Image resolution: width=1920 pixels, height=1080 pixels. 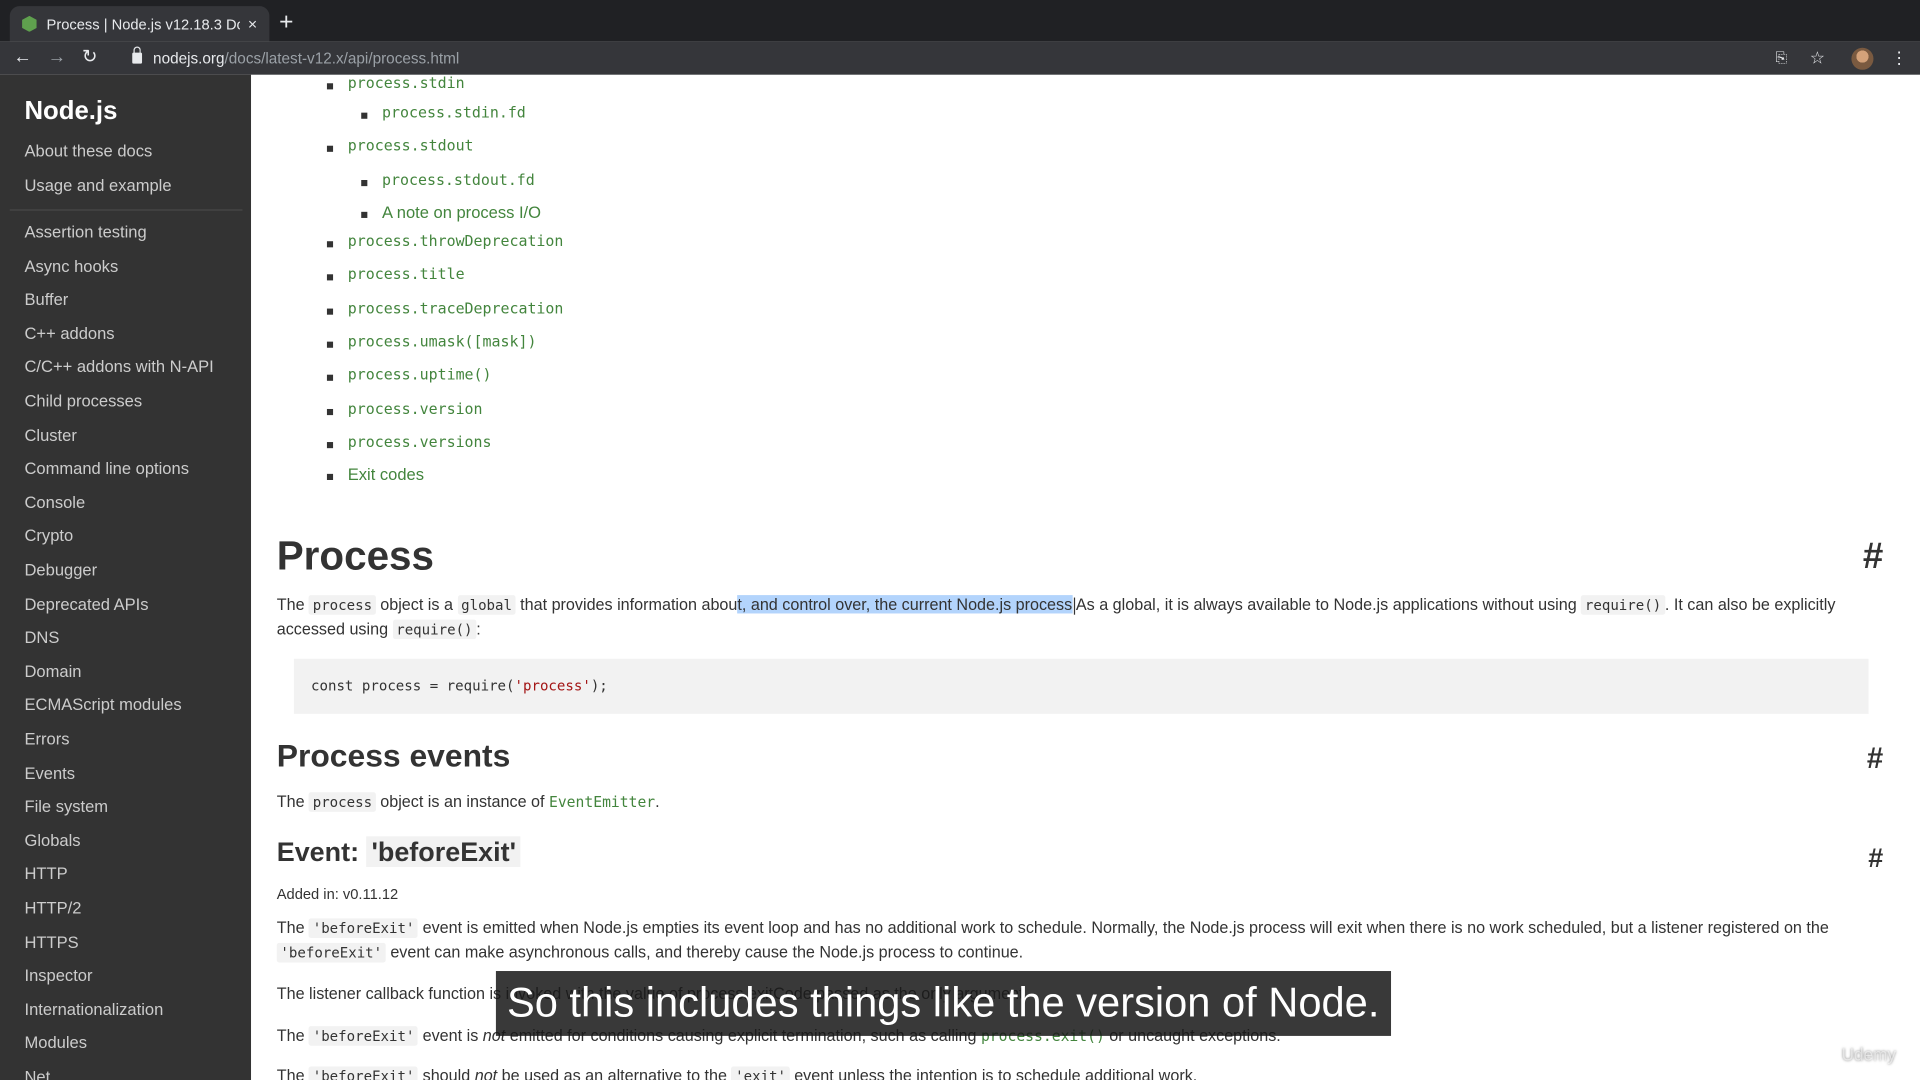 What do you see at coordinates (602, 801) in the screenshot?
I see `eventemitter-link: EventEmitter` at bounding box center [602, 801].